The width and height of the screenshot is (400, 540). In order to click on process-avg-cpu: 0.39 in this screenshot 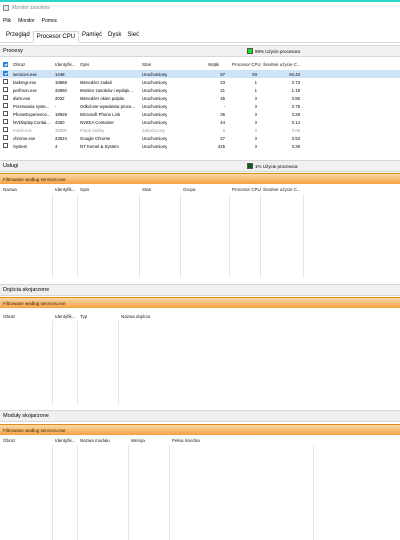, I will do `click(295, 146)`.